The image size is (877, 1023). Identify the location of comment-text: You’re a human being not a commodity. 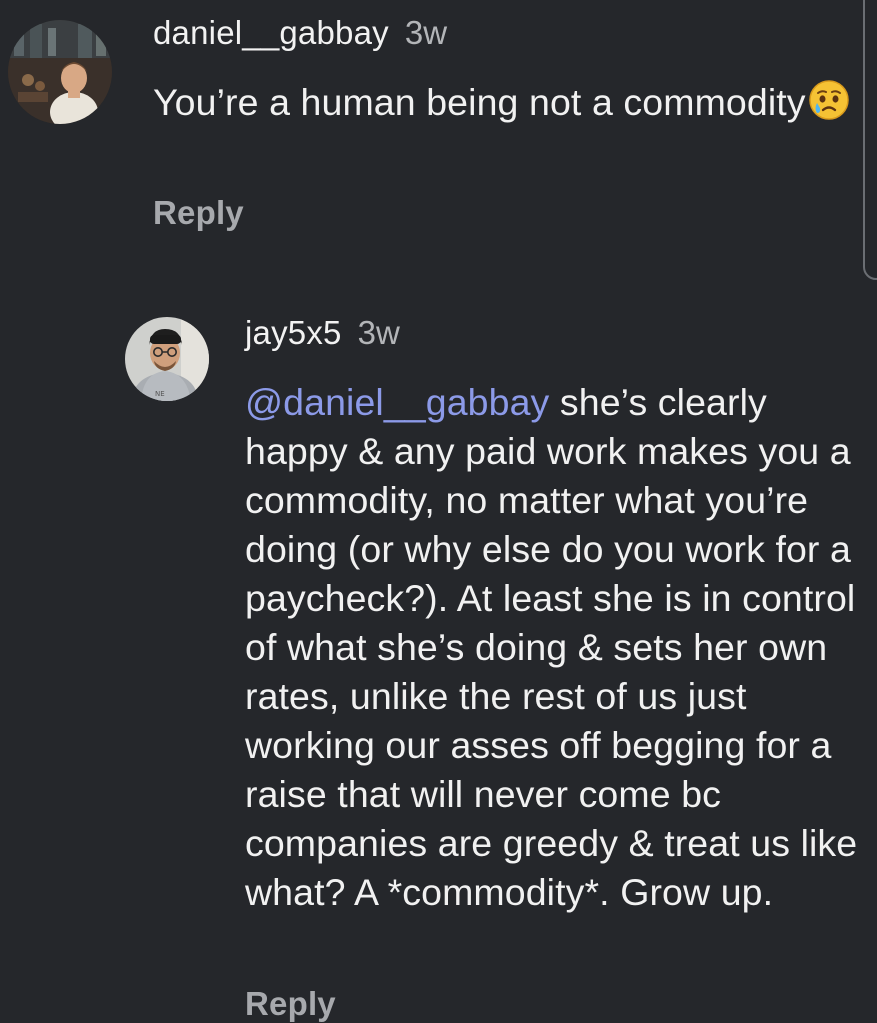
(503, 102).